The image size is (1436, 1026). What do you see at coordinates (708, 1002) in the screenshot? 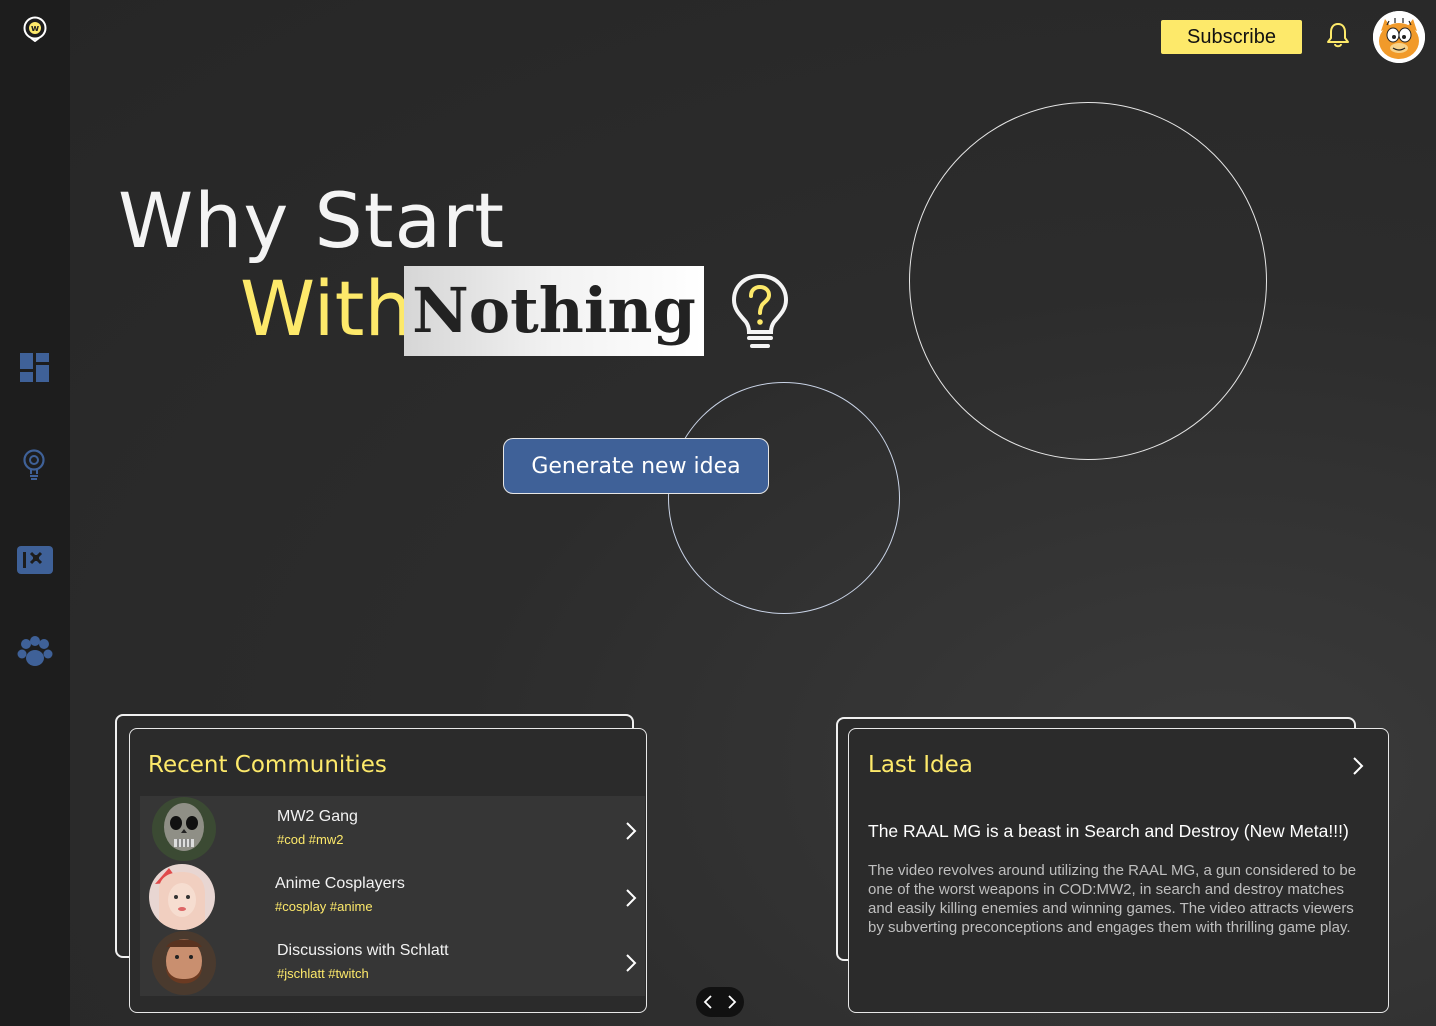
I see `chevron-left-icon` at bounding box center [708, 1002].